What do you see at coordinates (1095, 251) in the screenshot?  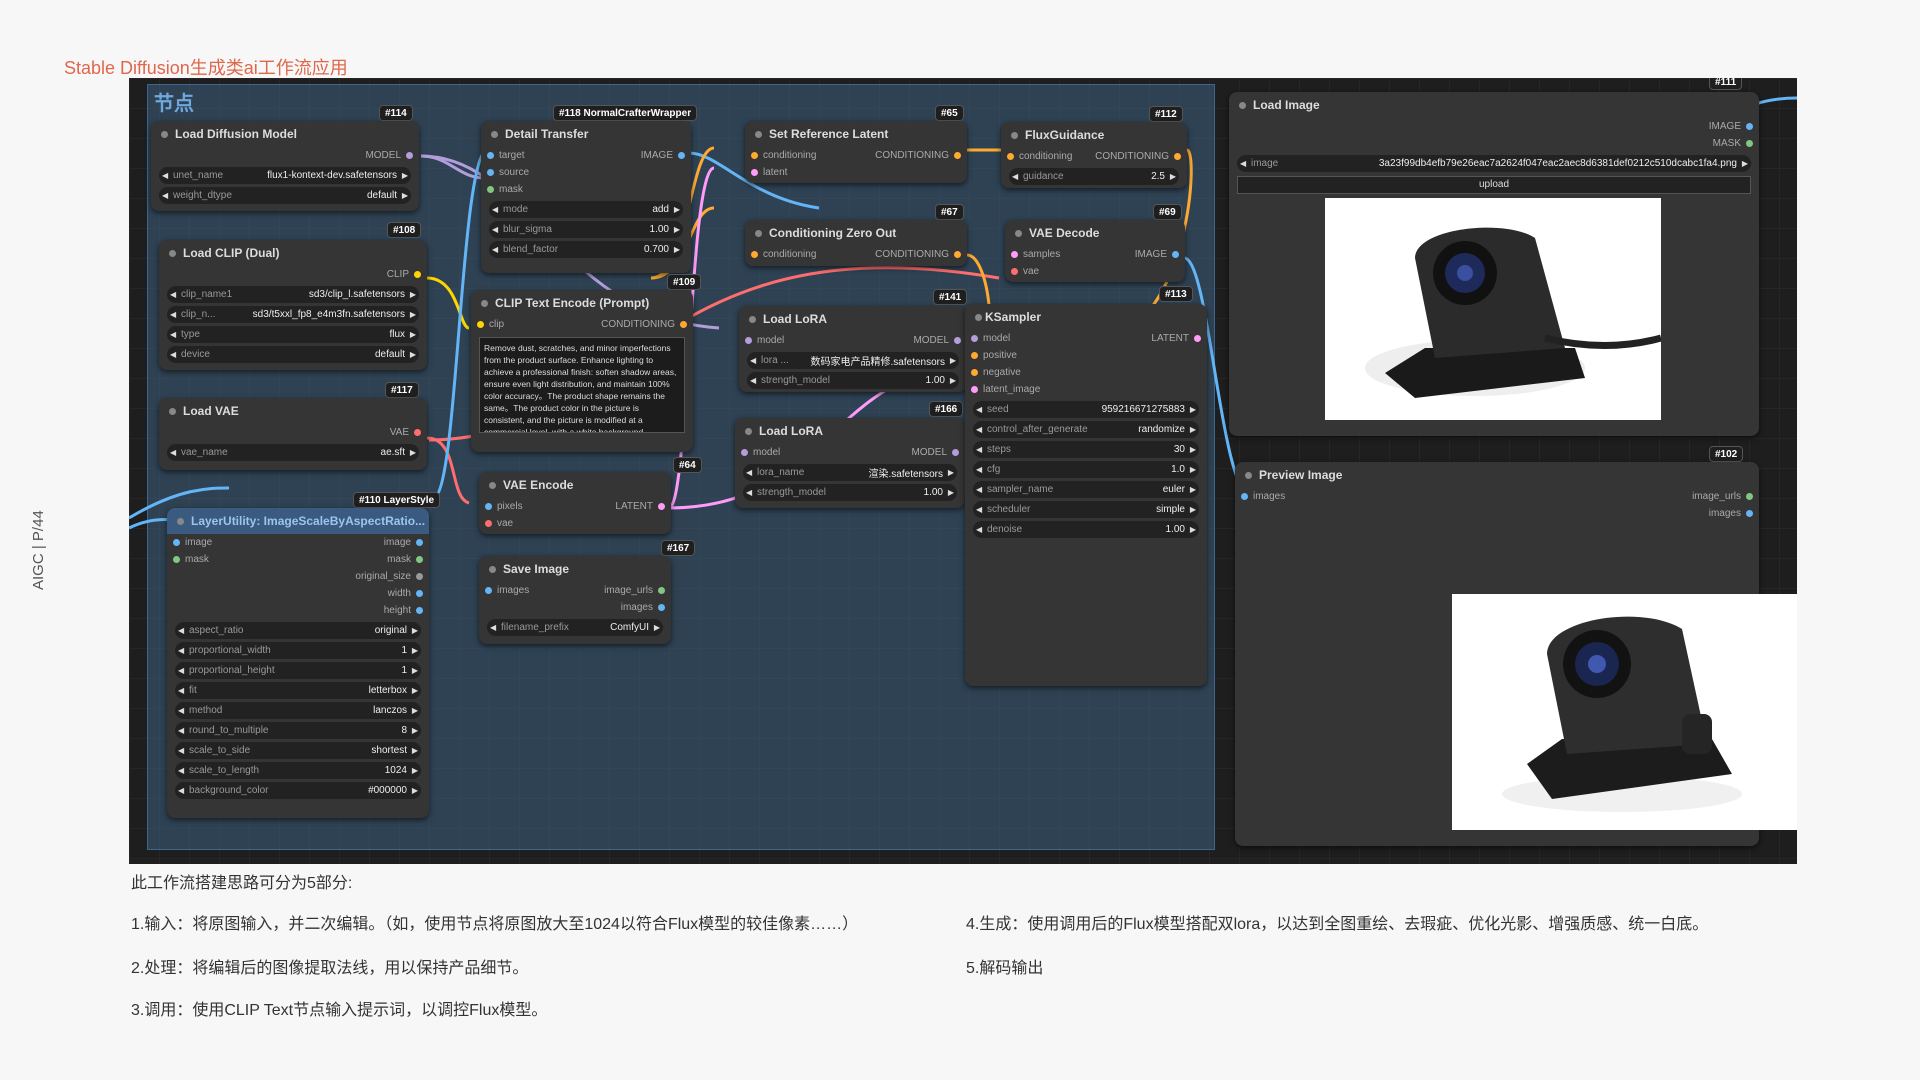 I see `node-vae-decode: VAE Decode samples IMAGE vae` at bounding box center [1095, 251].